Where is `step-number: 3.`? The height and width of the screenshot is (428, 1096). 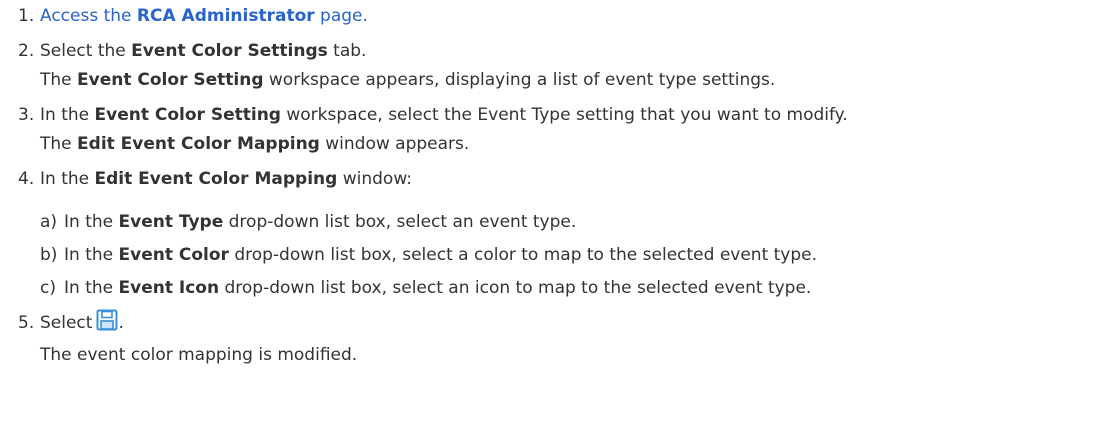
step-number: 3. is located at coordinates (26, 115).